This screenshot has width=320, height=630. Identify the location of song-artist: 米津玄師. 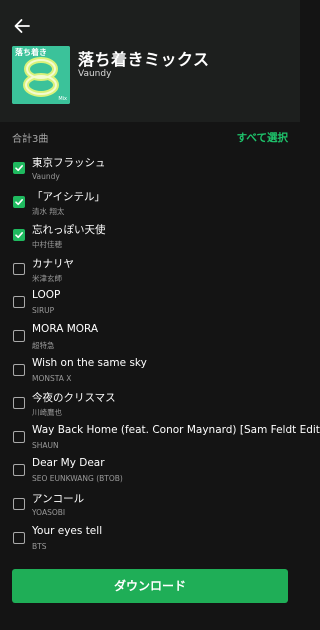
(47, 278).